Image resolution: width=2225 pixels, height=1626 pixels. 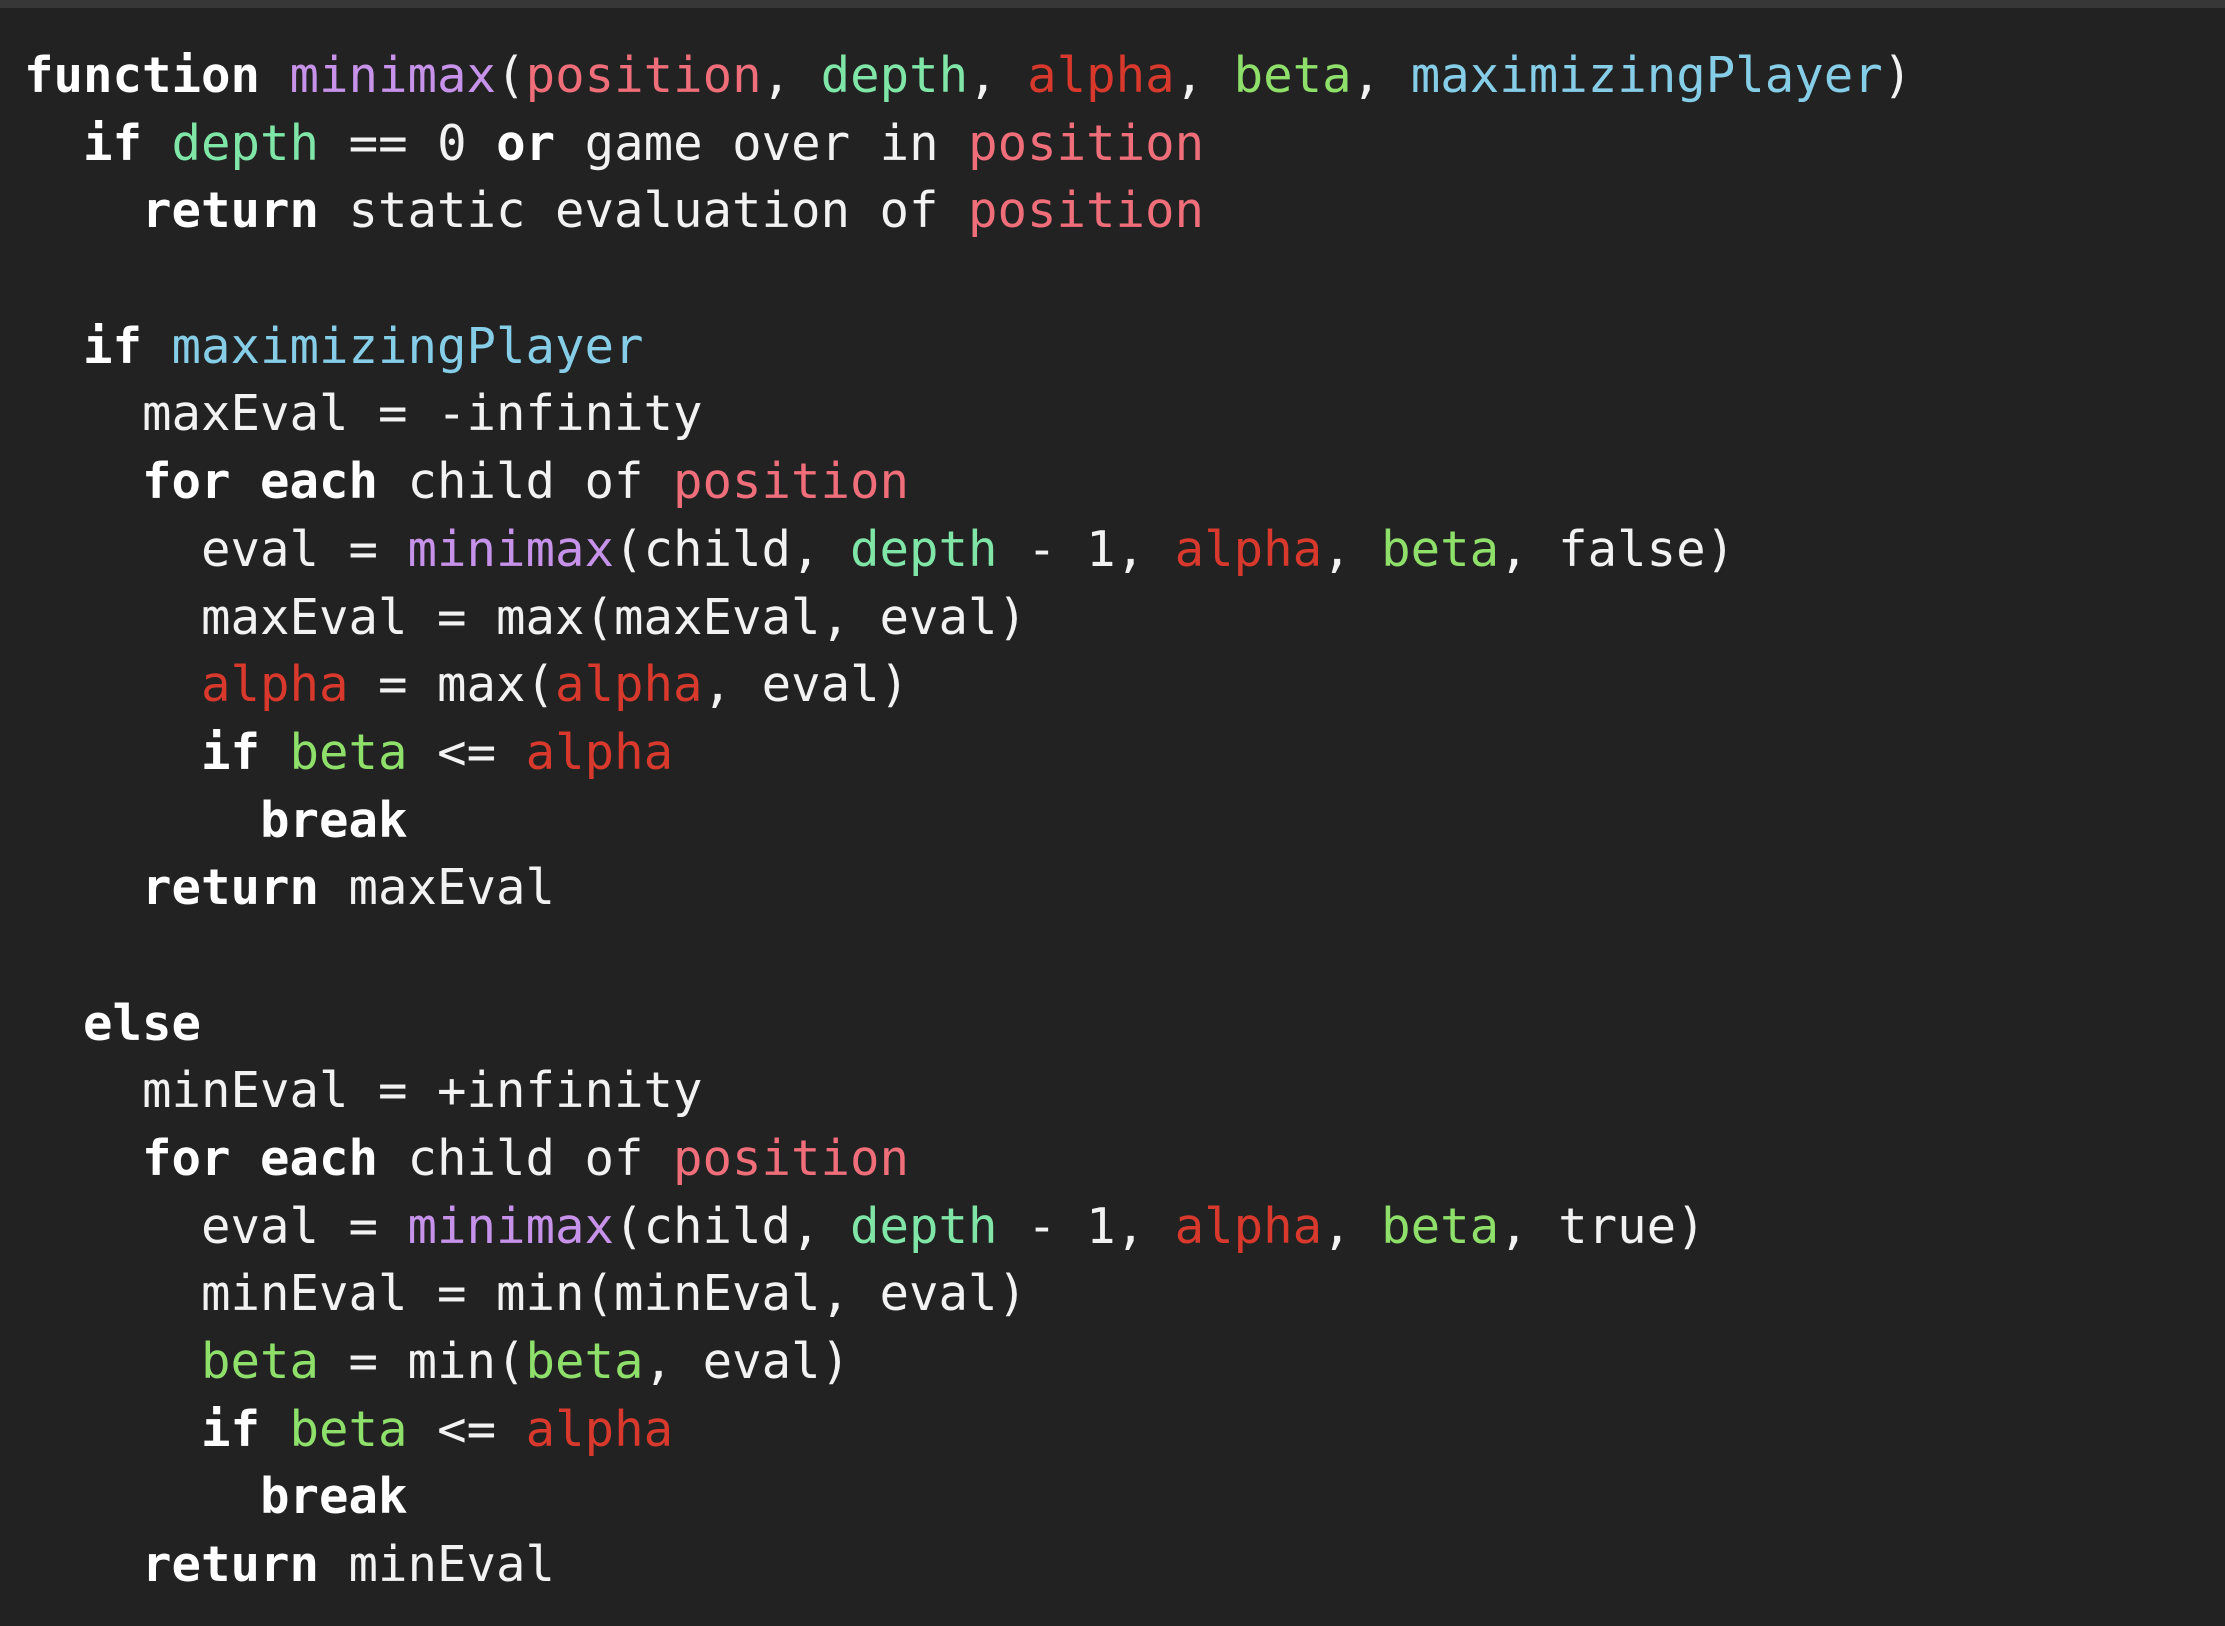 I want to click on code-text-token: ), so click(x=1897, y=75).